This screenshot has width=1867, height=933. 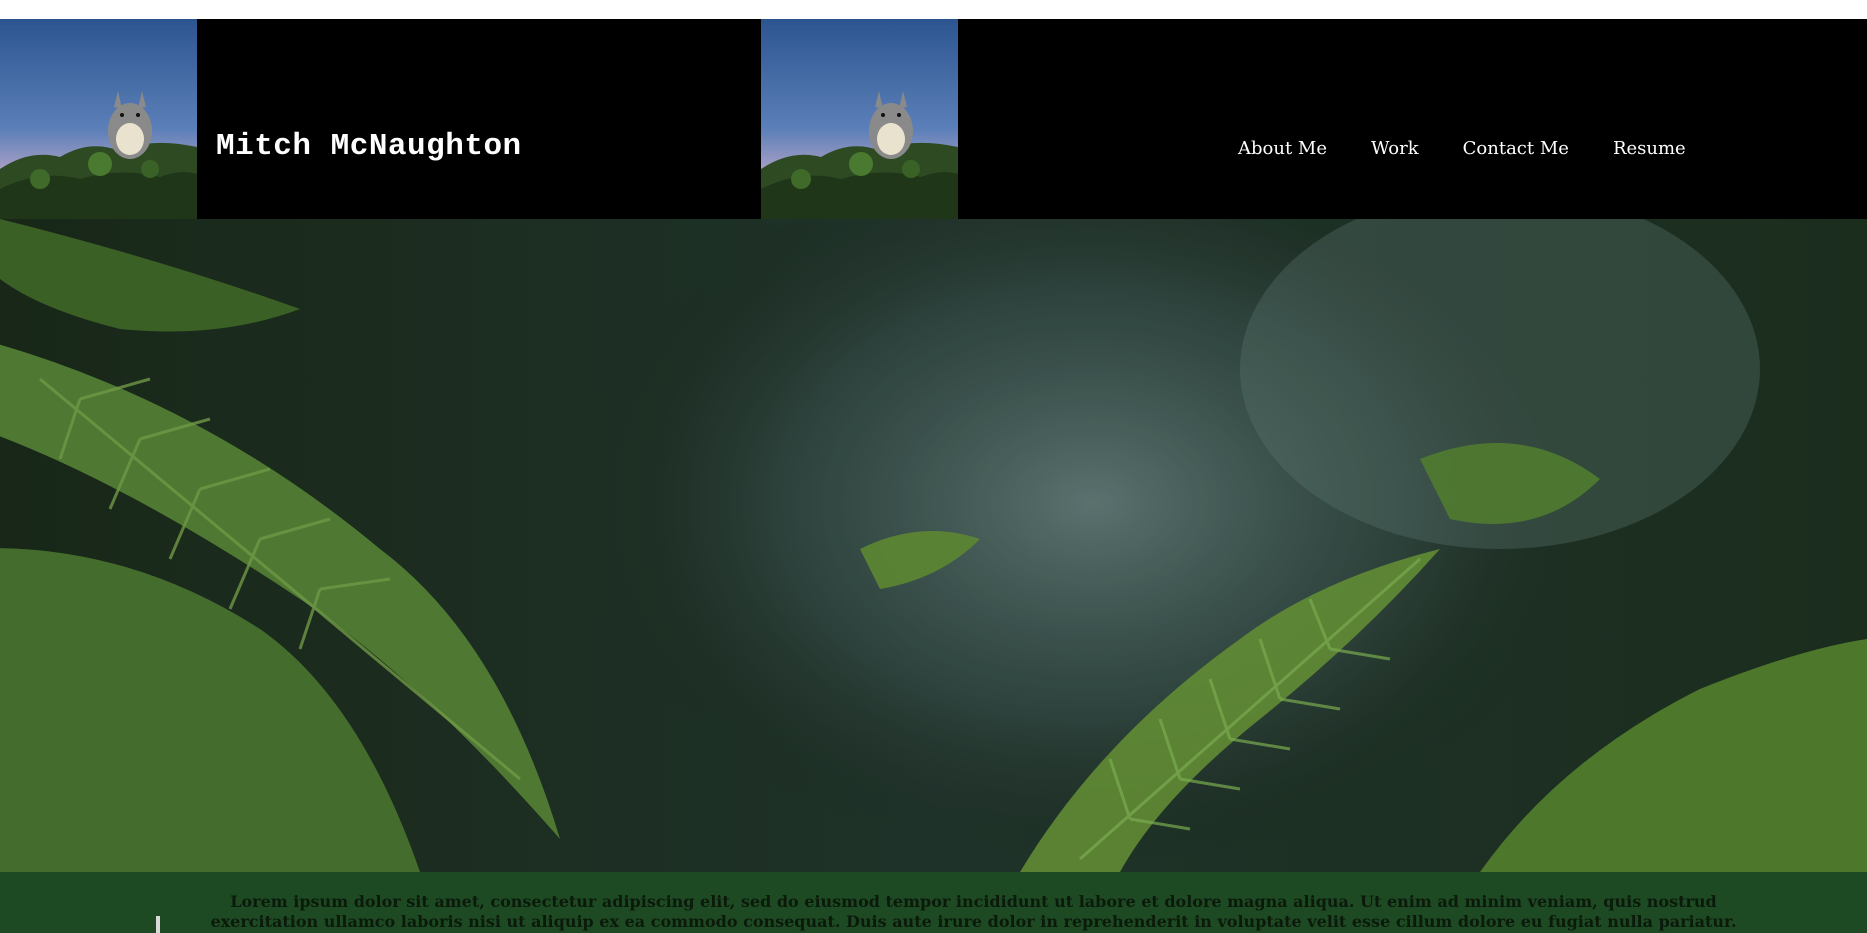 What do you see at coordinates (1649, 149) in the screenshot?
I see `nav-resume: Resume` at bounding box center [1649, 149].